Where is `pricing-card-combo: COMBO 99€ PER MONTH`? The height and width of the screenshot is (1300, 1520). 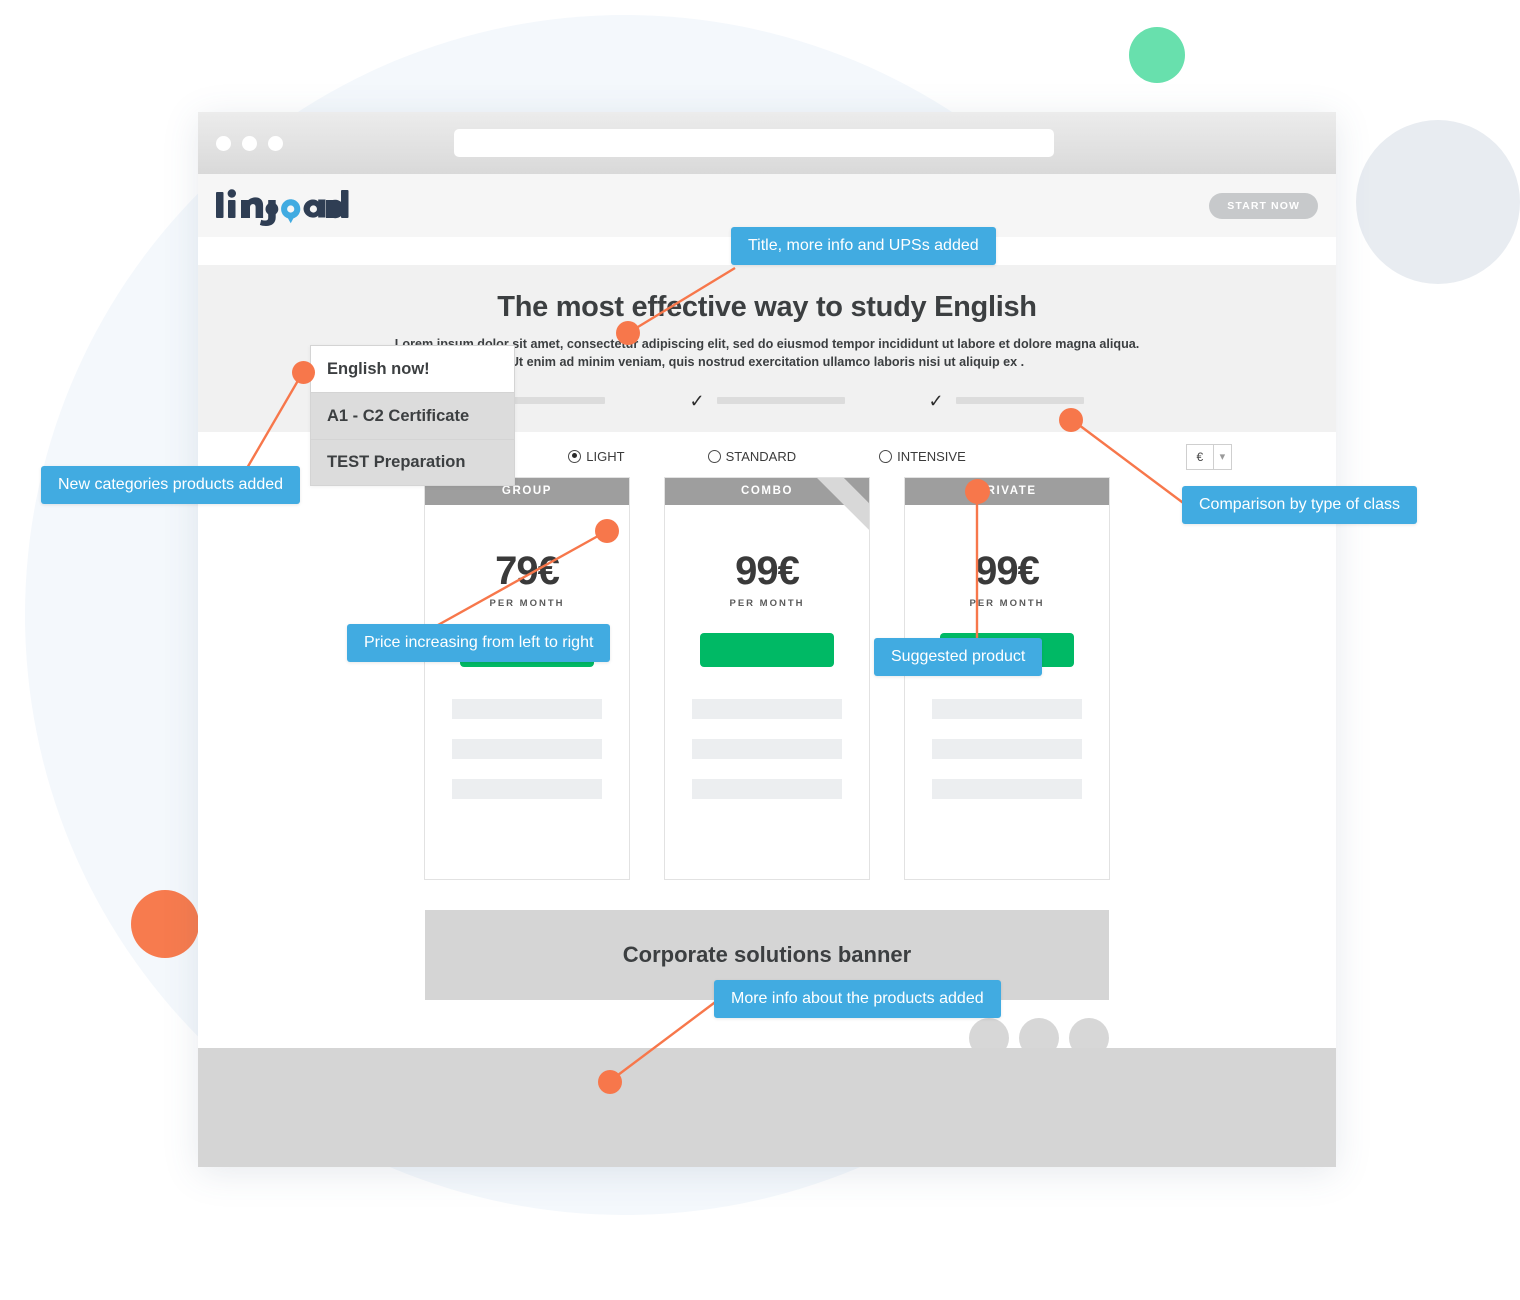 pricing-card-combo: COMBO 99€ PER MONTH is located at coordinates (767, 678).